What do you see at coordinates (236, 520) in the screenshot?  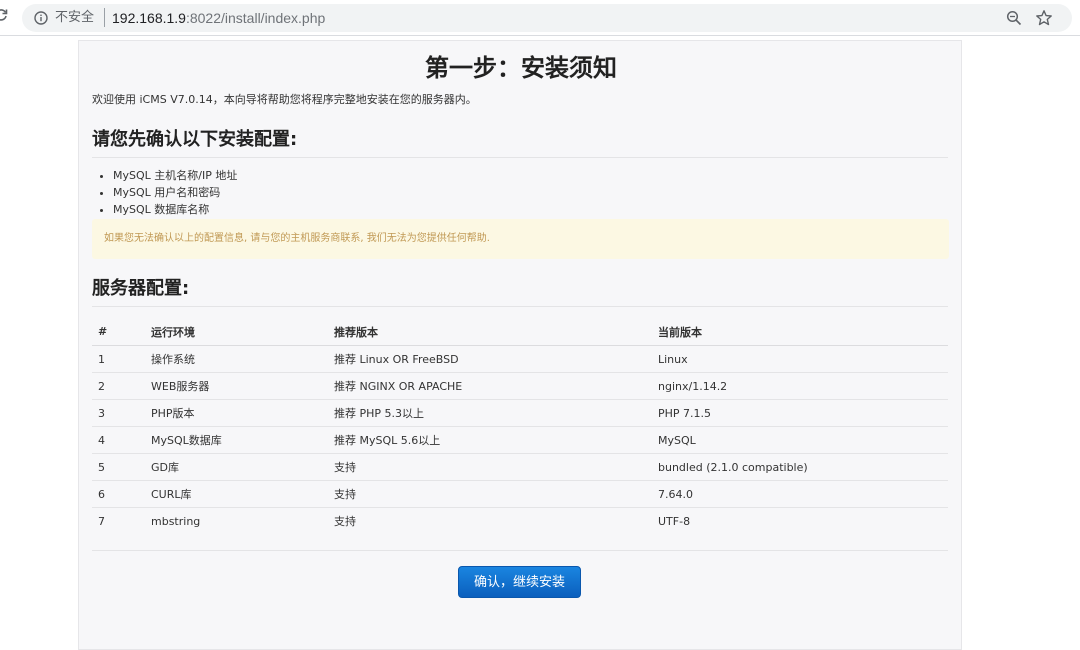 I see `cell-environment: mbstring` at bounding box center [236, 520].